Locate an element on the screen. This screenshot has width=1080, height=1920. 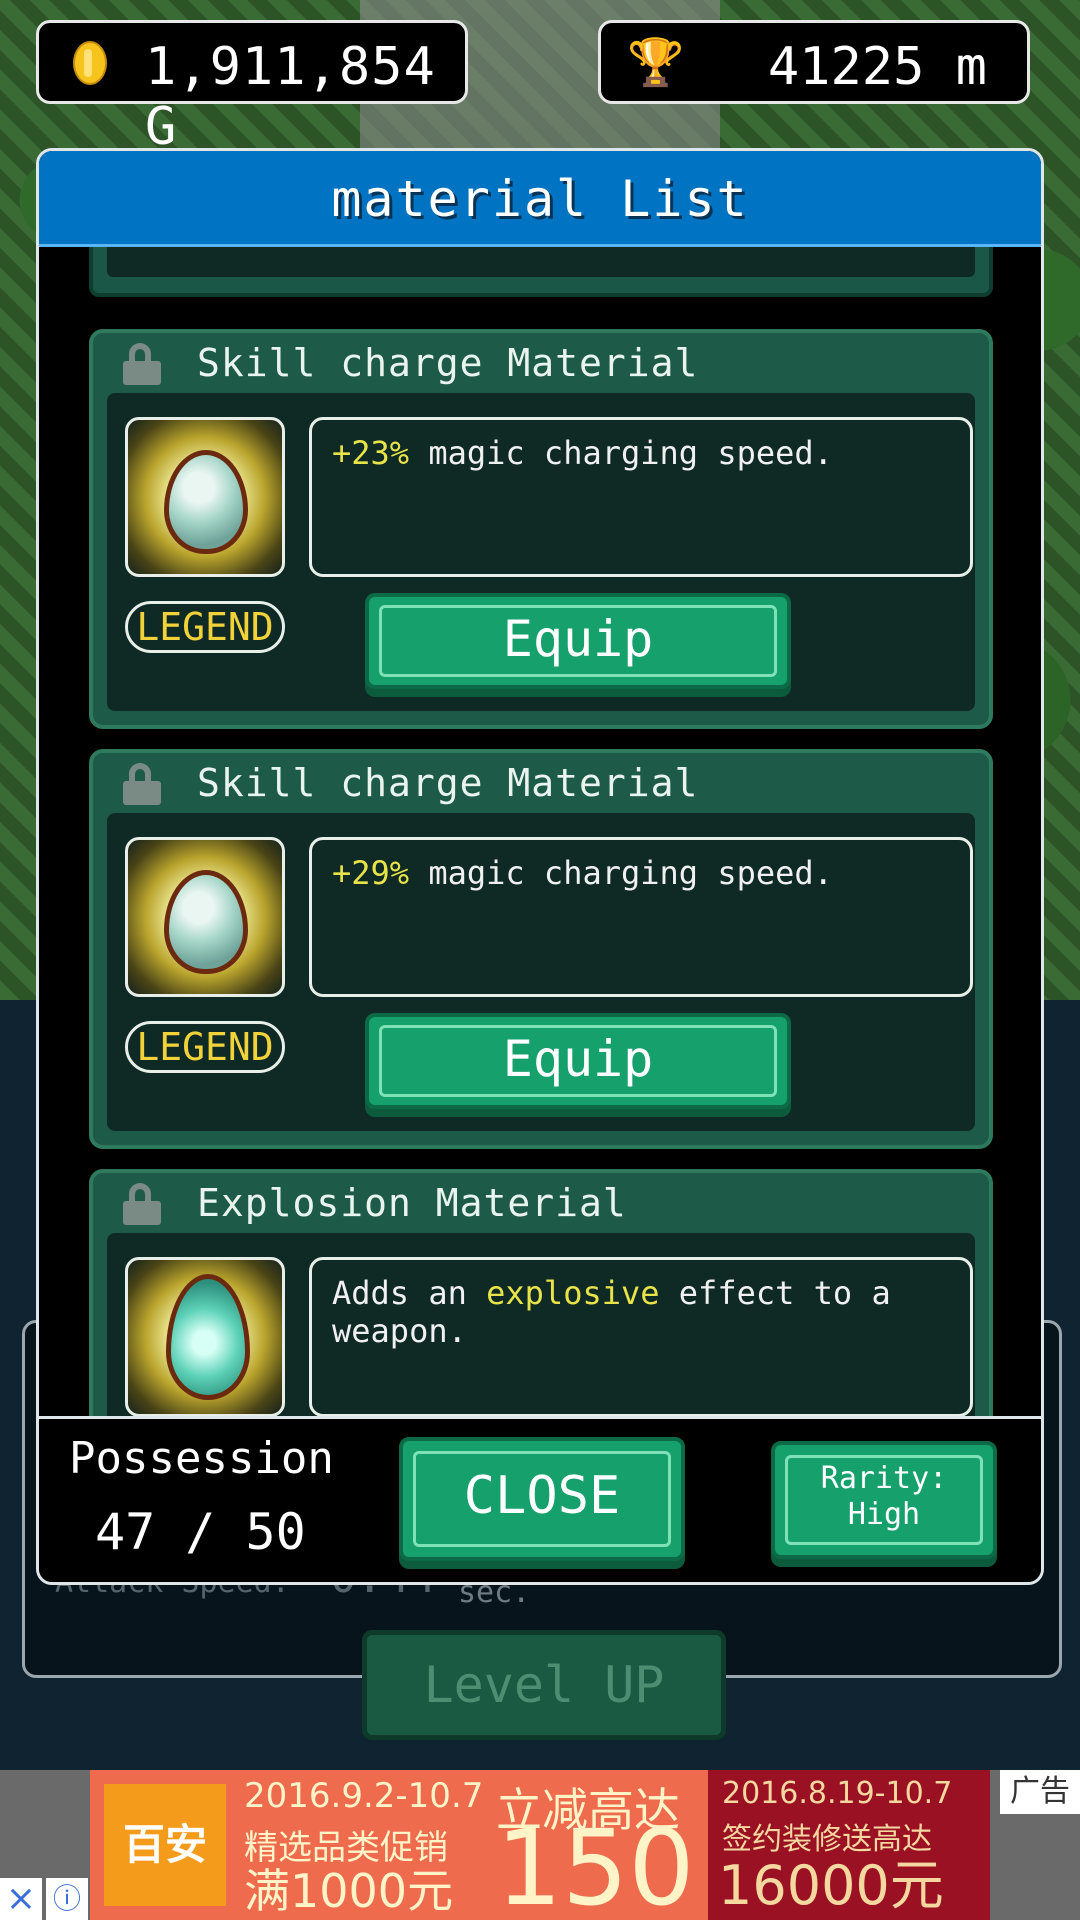
material-description: +23% magic charging speed. is located at coordinates (641, 497).